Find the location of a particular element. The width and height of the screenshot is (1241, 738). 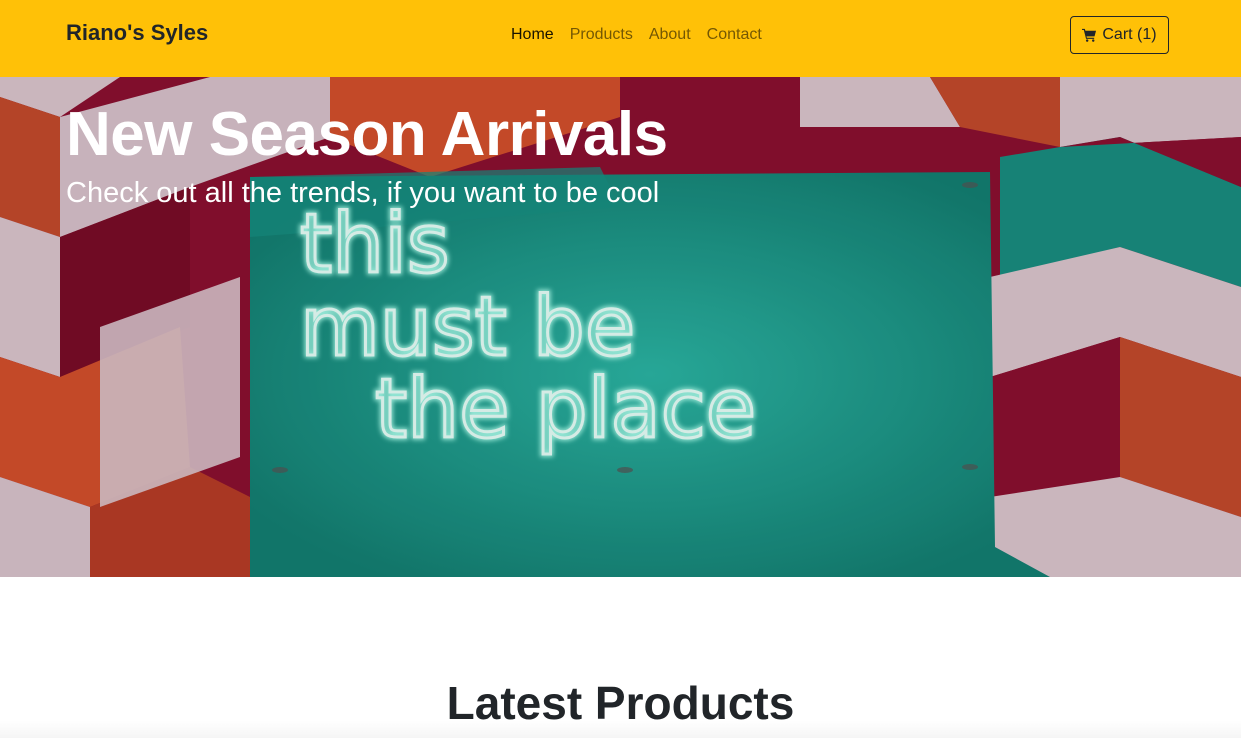

nav-link-contact: Contact is located at coordinates (734, 34).